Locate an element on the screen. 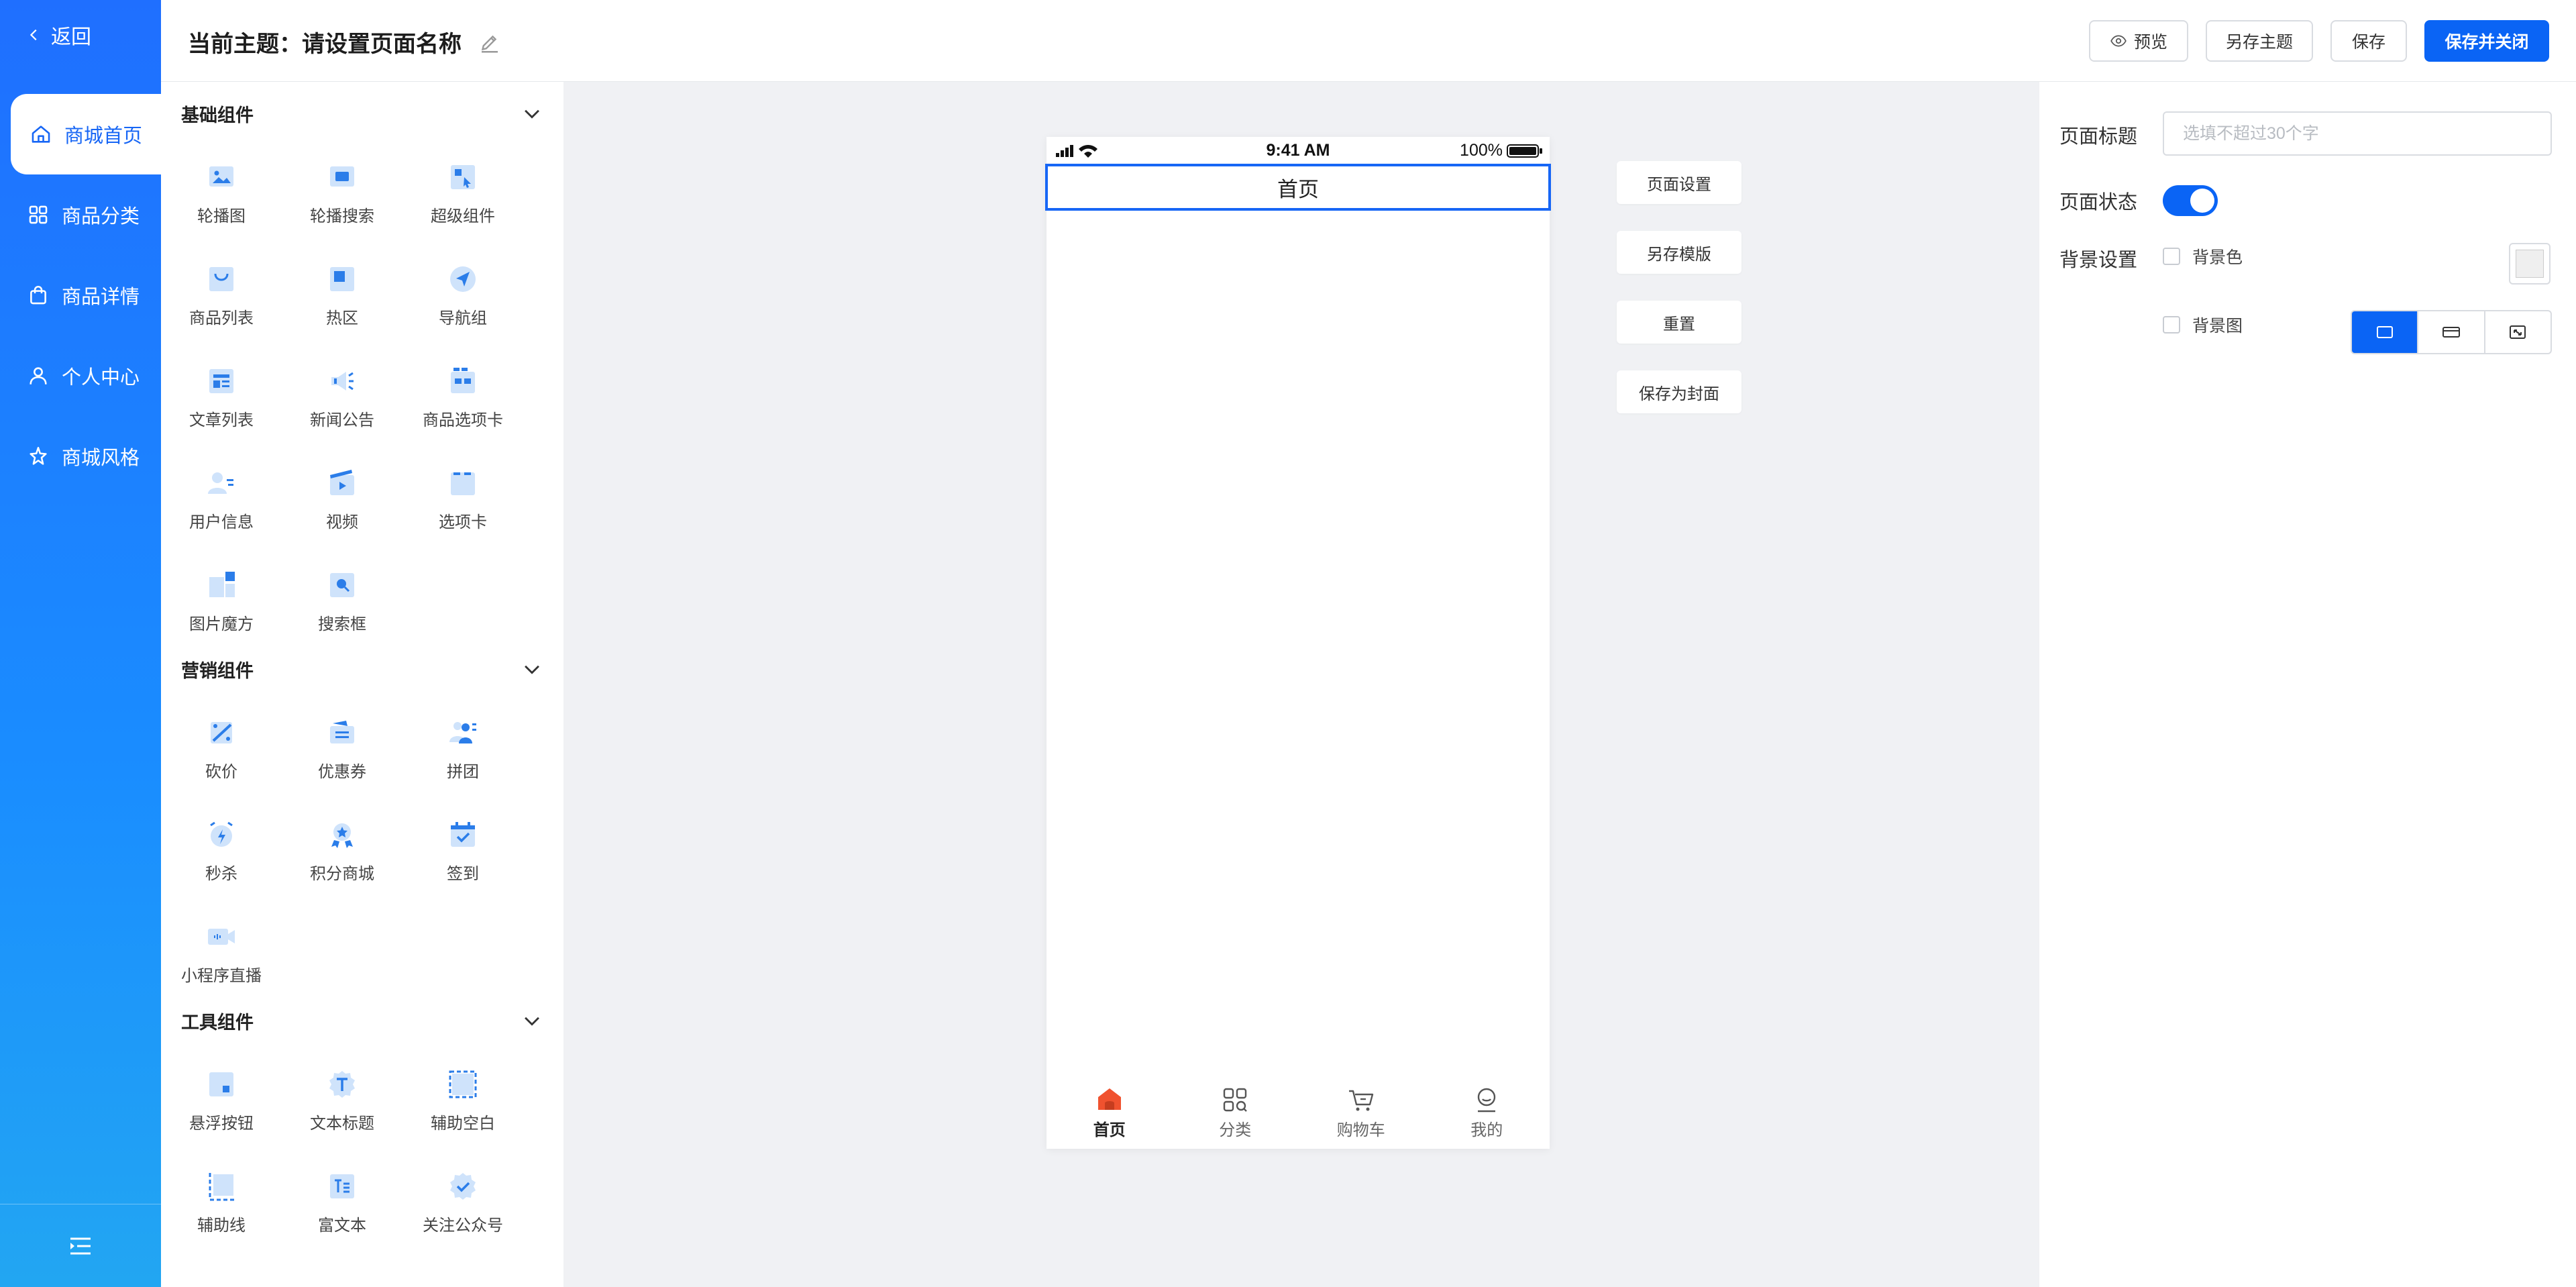 The height and width of the screenshot is (1287, 2576). component-product-tabs: 商品选项卡 is located at coordinates (462, 398).